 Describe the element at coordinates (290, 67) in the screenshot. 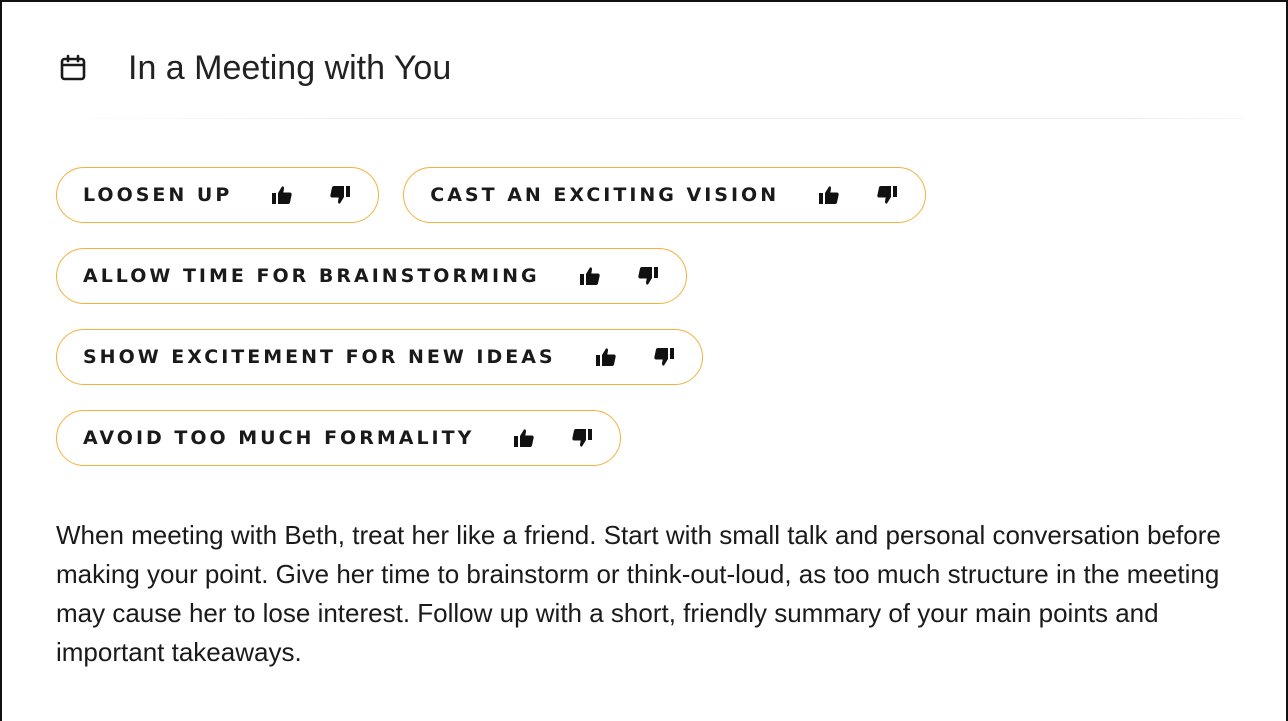

I see `section-title: In a Meeting with You` at that location.